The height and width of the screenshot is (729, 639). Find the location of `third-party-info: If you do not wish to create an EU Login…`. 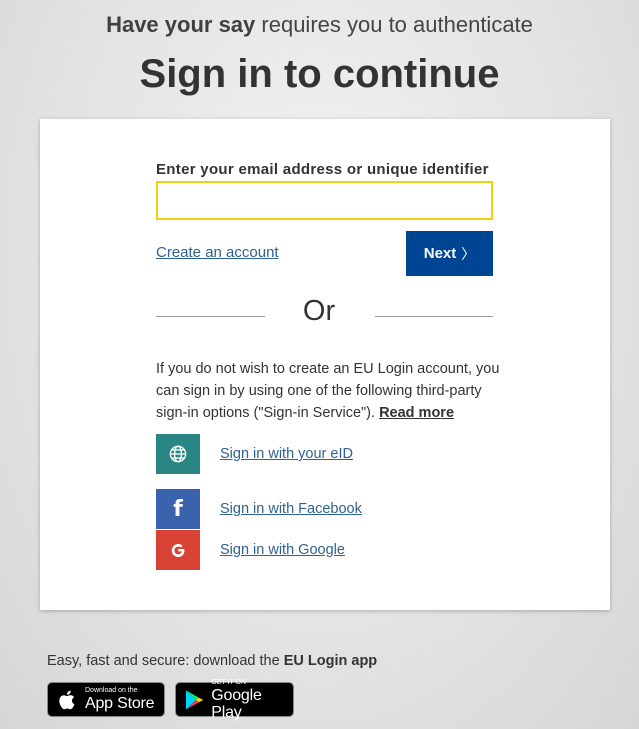

third-party-info: If you do not wish to create an EU Login… is located at coordinates (328, 391).